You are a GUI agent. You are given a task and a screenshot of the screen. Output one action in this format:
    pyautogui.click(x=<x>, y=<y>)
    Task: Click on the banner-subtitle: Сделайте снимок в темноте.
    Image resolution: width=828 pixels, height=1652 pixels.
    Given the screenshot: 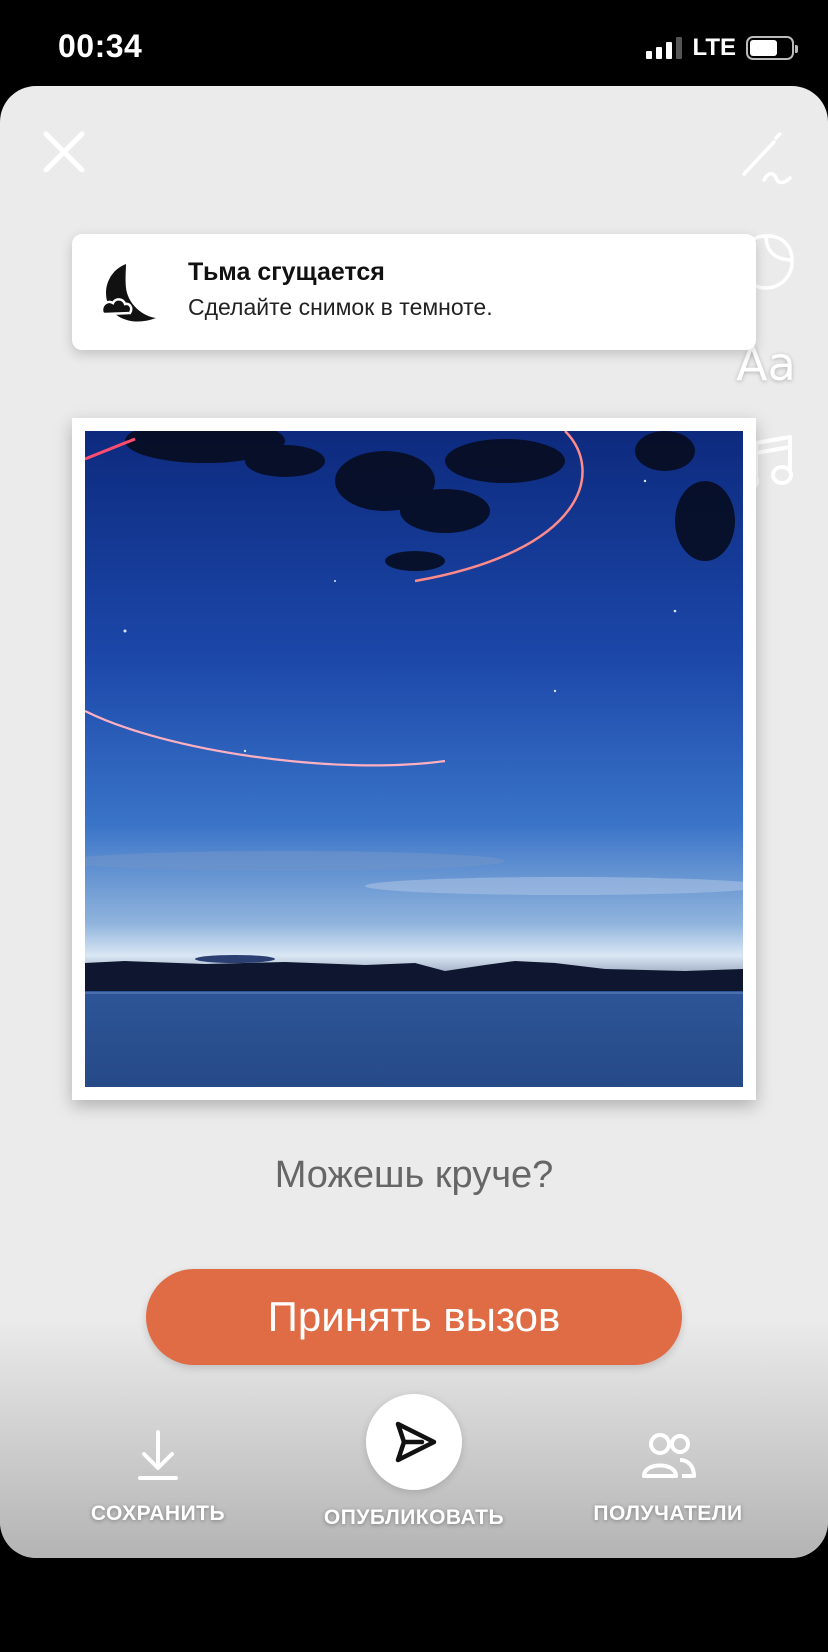 What is the action you would take?
    pyautogui.click(x=340, y=307)
    